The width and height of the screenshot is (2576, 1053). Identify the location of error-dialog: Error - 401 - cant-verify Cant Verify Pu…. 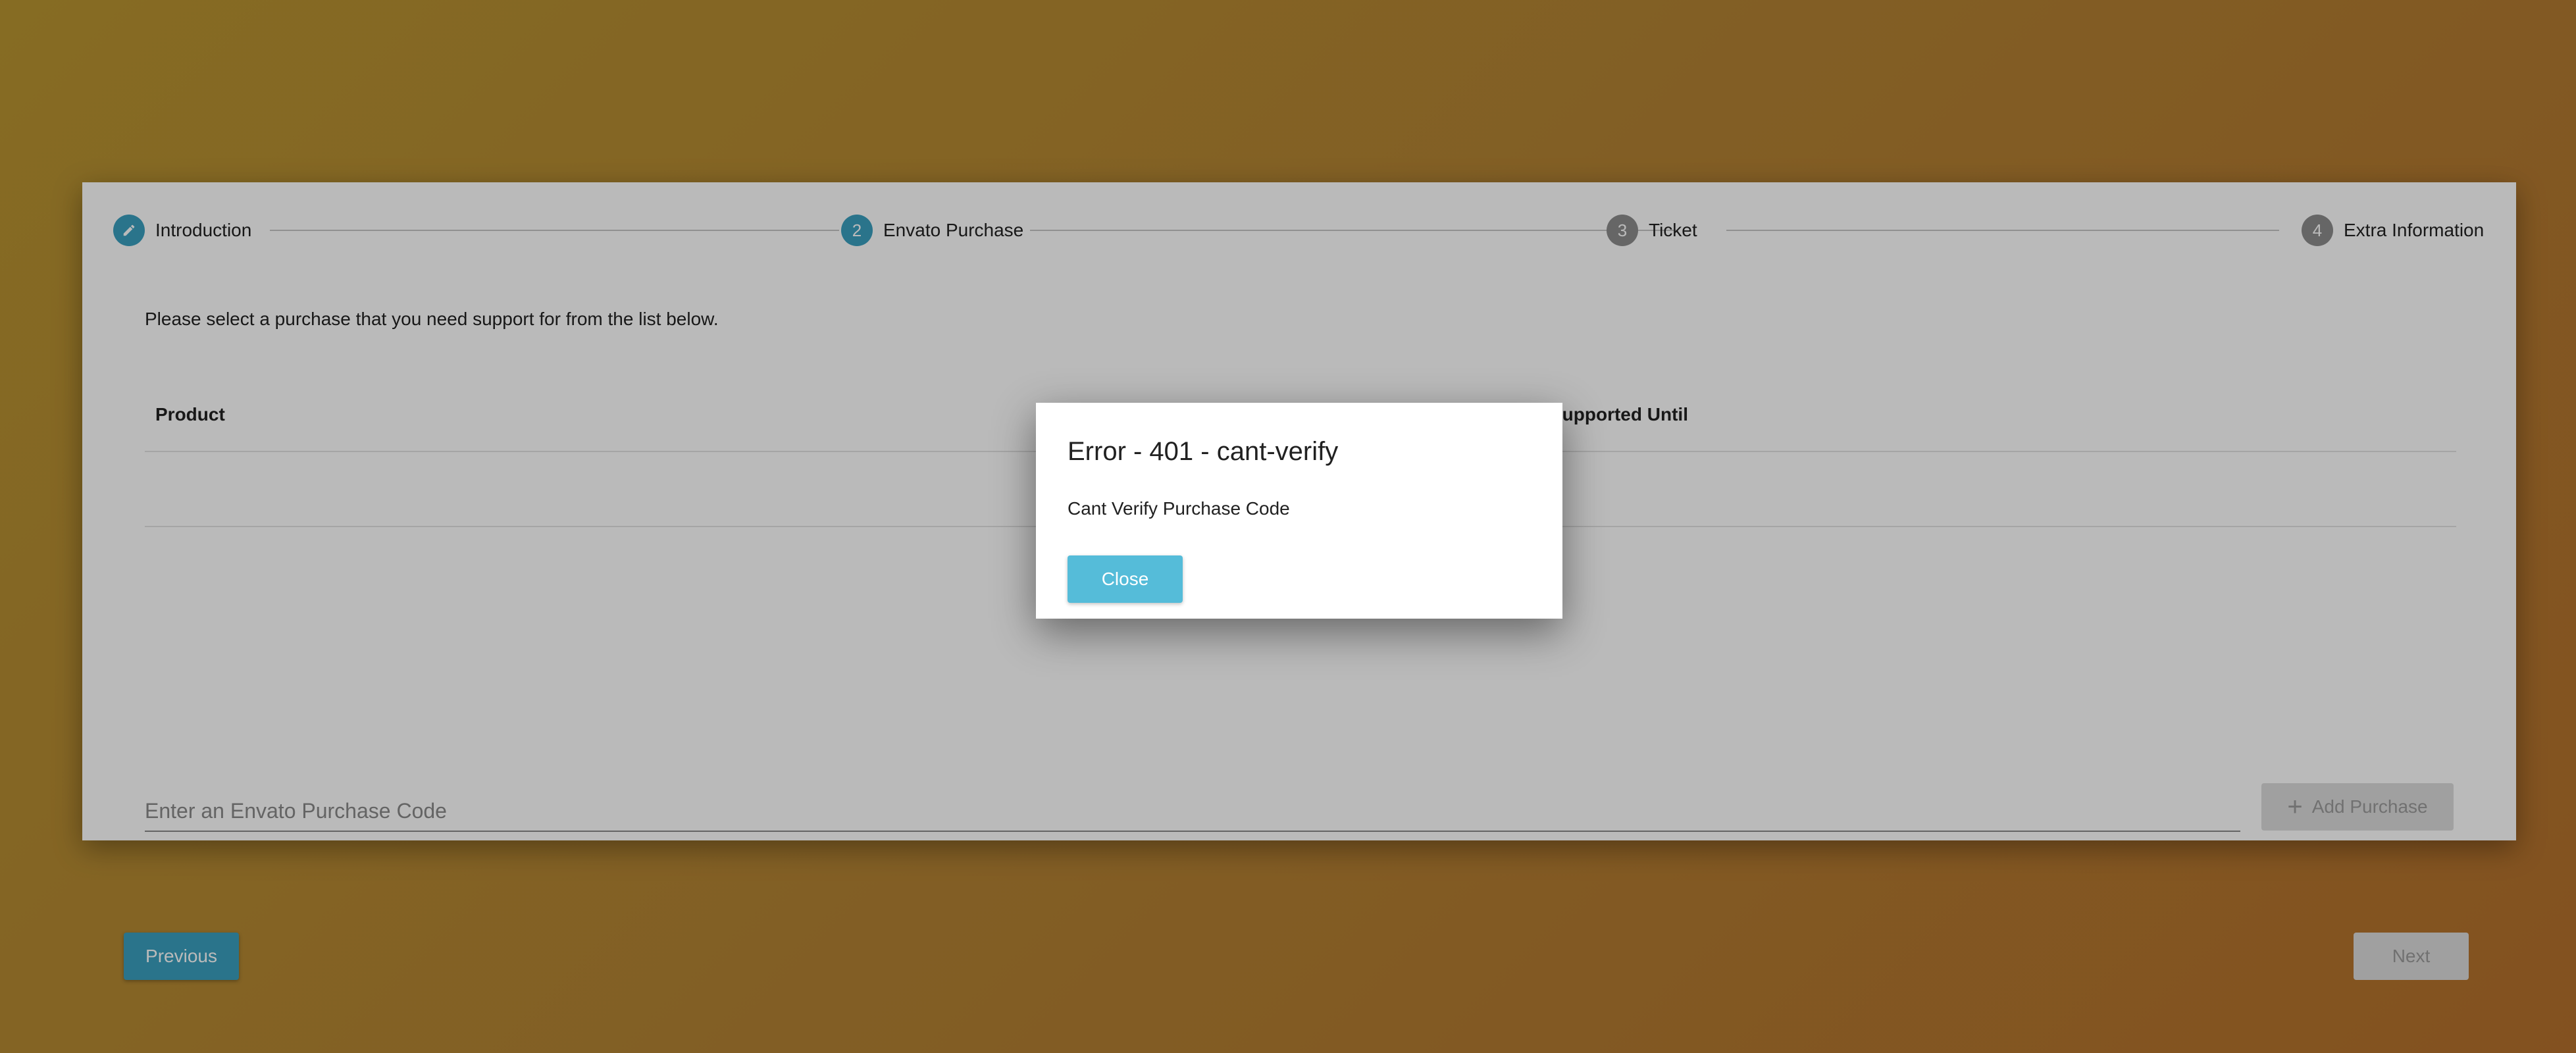
(1299, 511).